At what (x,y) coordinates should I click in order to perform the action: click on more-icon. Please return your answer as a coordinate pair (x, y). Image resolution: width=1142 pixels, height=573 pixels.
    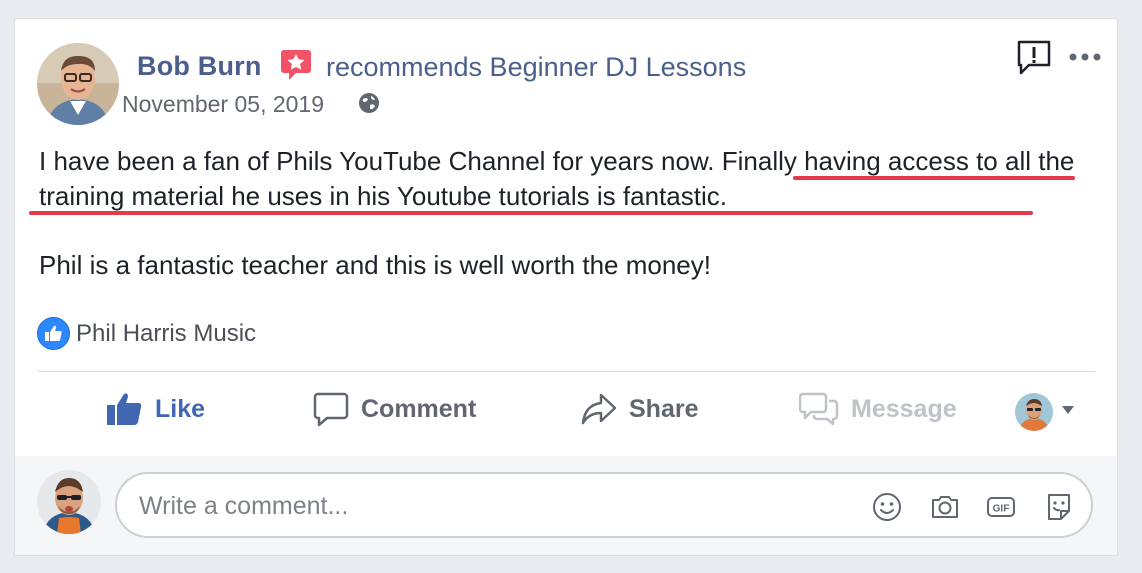
    Looking at the image, I should click on (1085, 57).